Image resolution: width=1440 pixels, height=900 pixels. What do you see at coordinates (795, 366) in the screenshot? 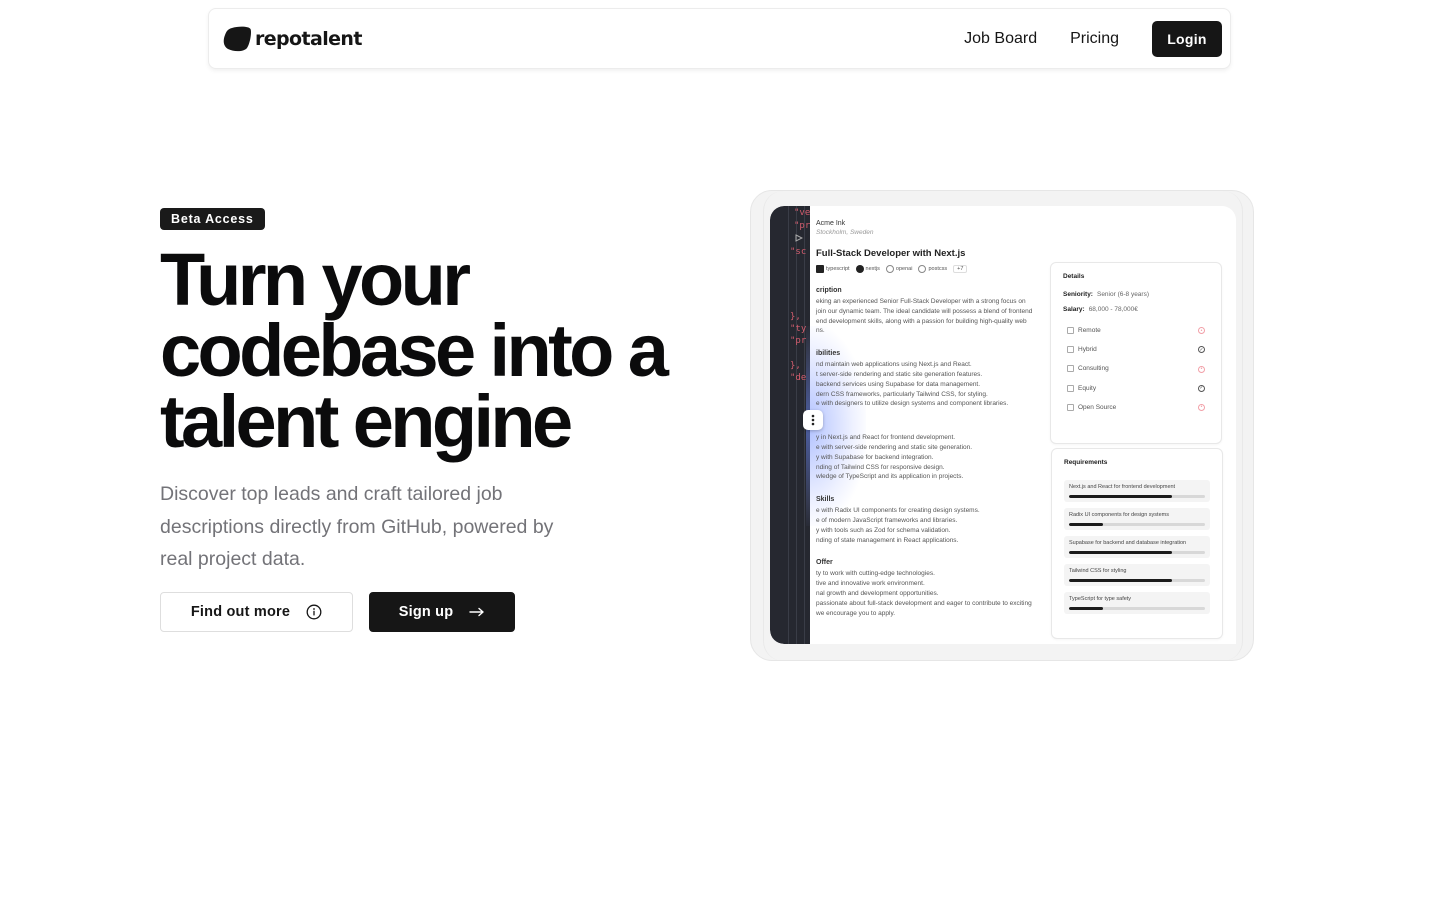
I see `code-snippet: },` at bounding box center [795, 366].